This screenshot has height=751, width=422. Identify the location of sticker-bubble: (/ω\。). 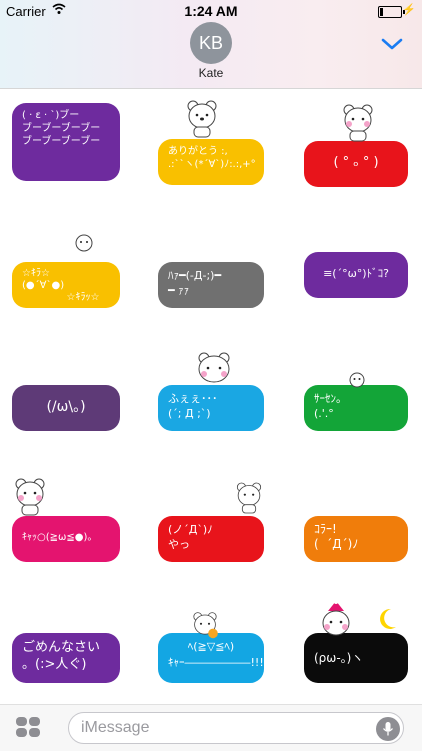
(66, 408).